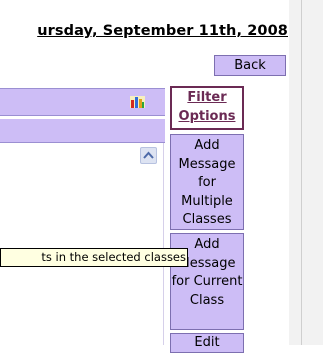 Image resolution: width=323 pixels, height=353 pixels. What do you see at coordinates (137, 102) in the screenshot?
I see `bar-chart-icon` at bounding box center [137, 102].